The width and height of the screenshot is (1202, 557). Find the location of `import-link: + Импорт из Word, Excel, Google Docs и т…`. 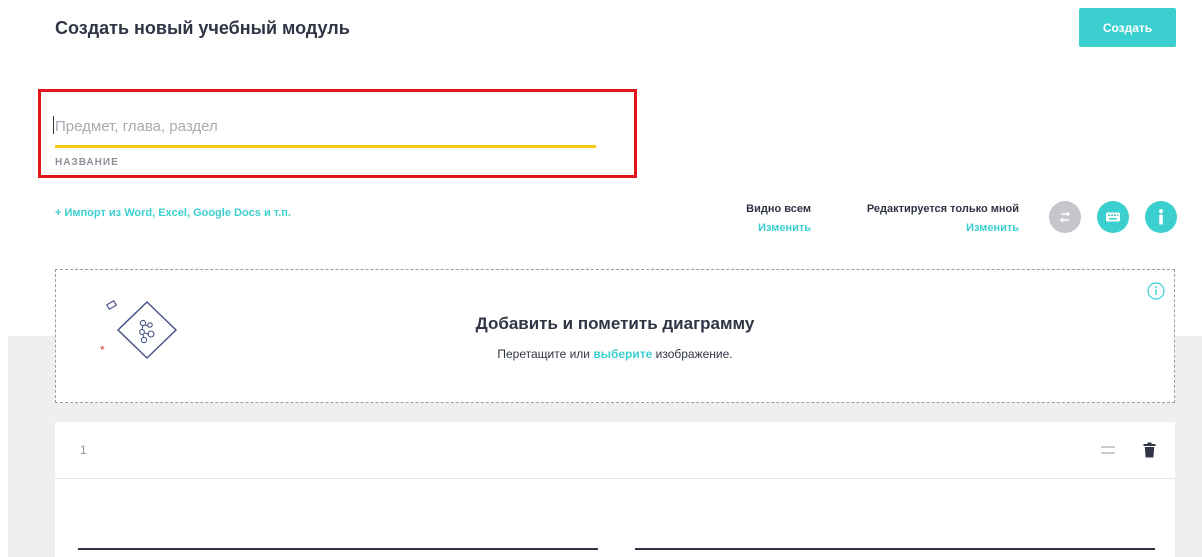

import-link: + Импорт из Word, Excel, Google Docs и т… is located at coordinates (173, 213).